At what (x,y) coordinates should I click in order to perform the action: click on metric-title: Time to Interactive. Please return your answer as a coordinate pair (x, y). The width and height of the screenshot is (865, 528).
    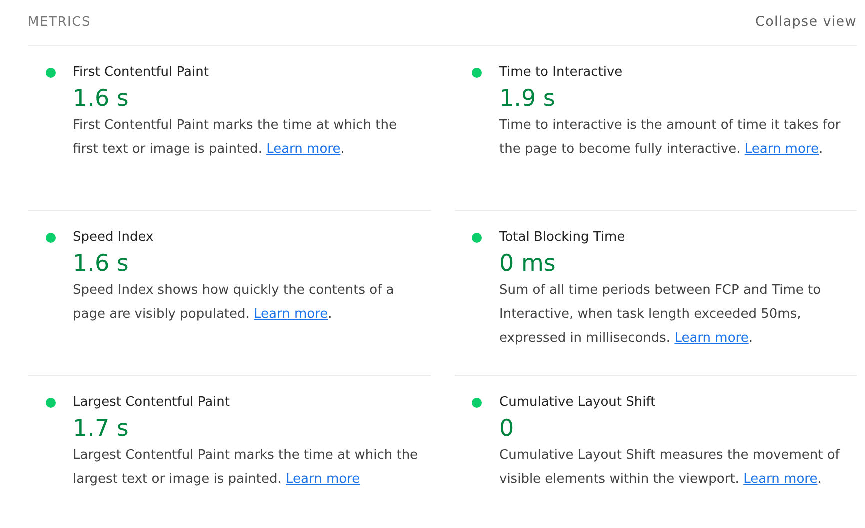
    Looking at the image, I should click on (562, 73).